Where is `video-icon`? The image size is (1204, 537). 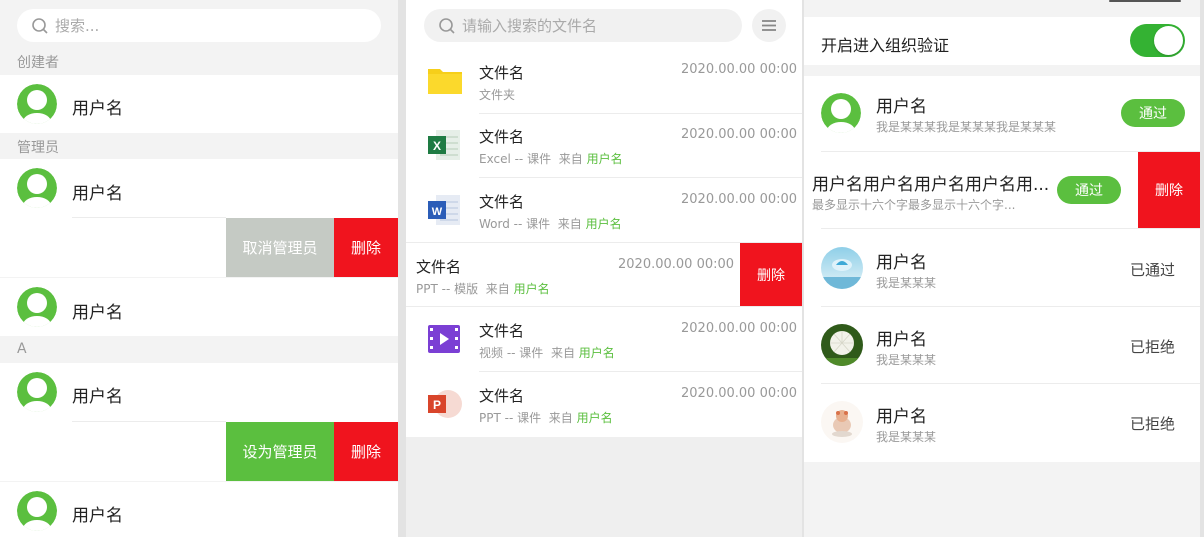
video-icon is located at coordinates (444, 339).